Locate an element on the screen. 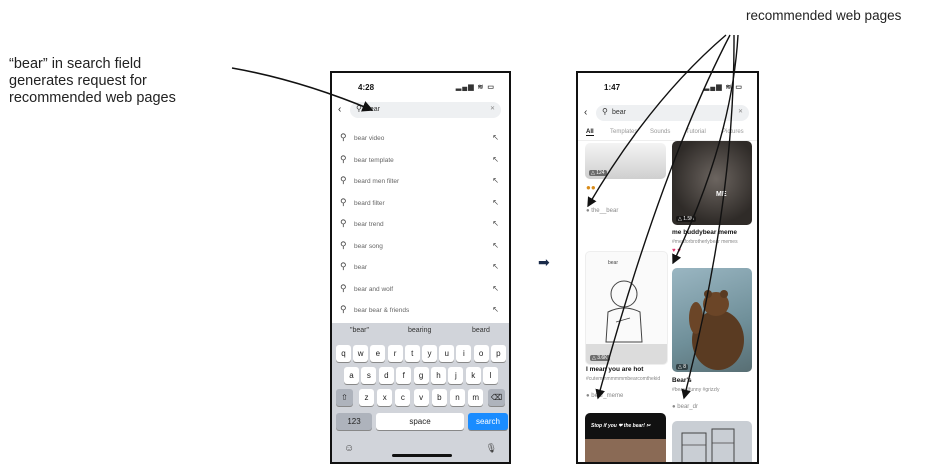 This screenshot has height=464, width=947. key-a: a is located at coordinates (351, 375).